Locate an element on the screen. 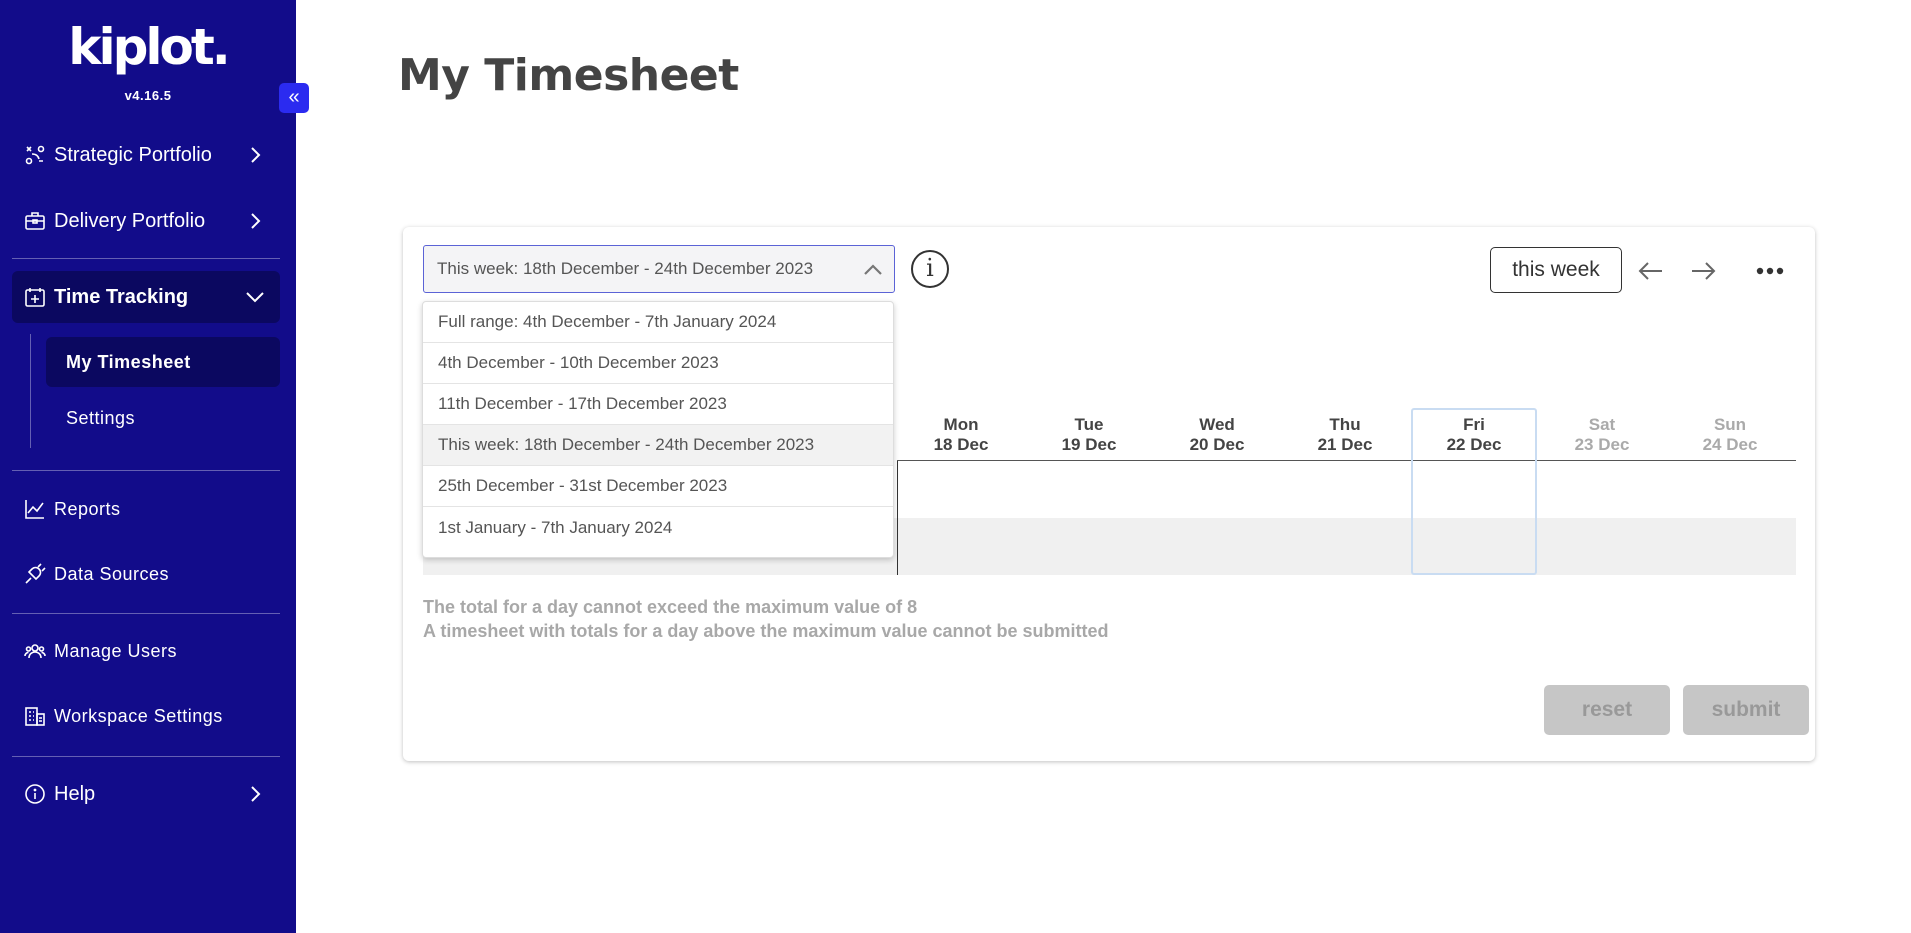  week-option: 11th December - 17th December 2023 is located at coordinates (658, 404).